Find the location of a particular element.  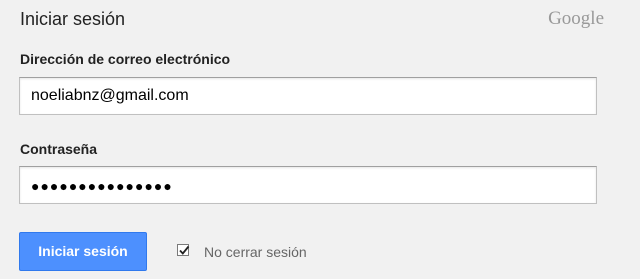

email-field: noeliabnz@gmail.com is located at coordinates (308, 96).